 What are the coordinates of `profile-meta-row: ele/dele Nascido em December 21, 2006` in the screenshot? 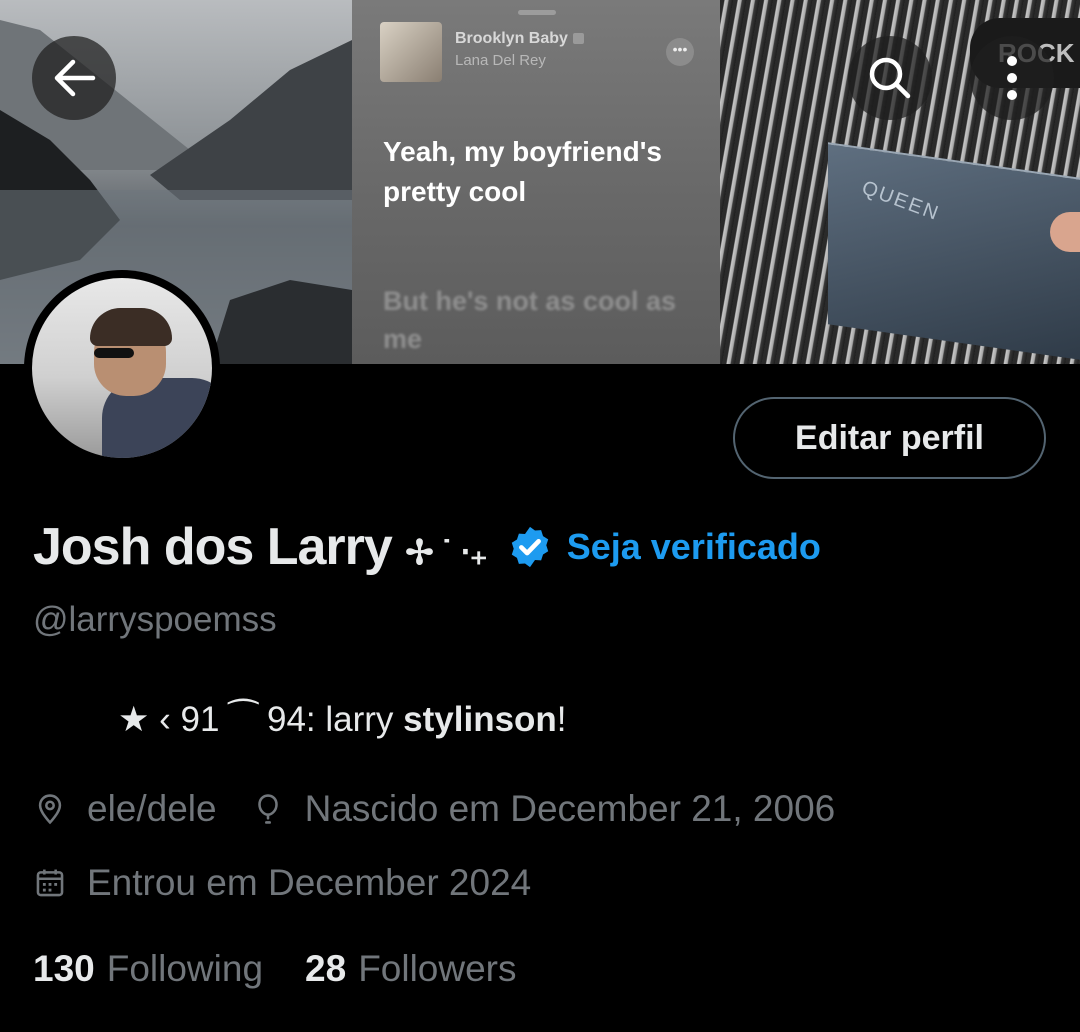 It's located at (434, 809).